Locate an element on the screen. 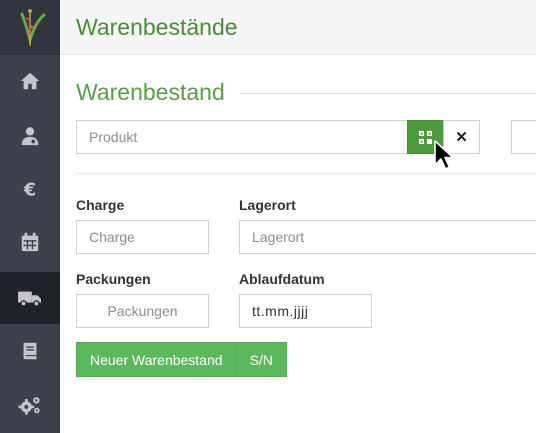 This screenshot has width=536, height=433. new-stock-button: Neuer Warenbestand is located at coordinates (157, 359).